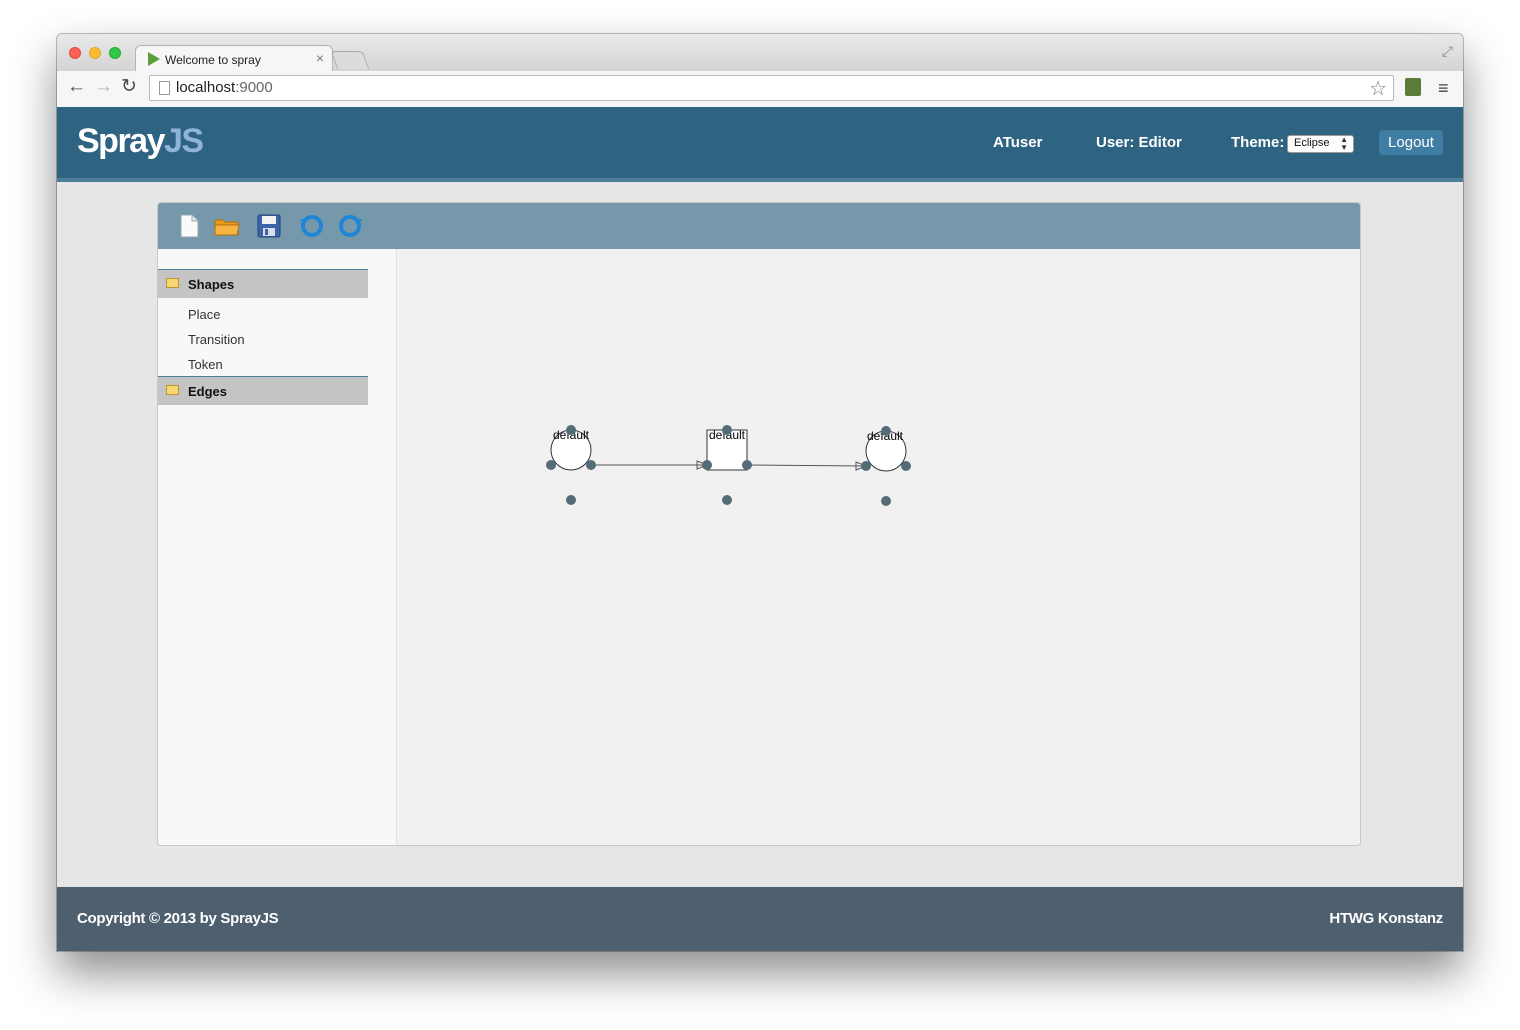 The height and width of the screenshot is (1030, 1520). Describe the element at coordinates (216, 339) in the screenshot. I see `palette-item-transition: Transition` at that location.